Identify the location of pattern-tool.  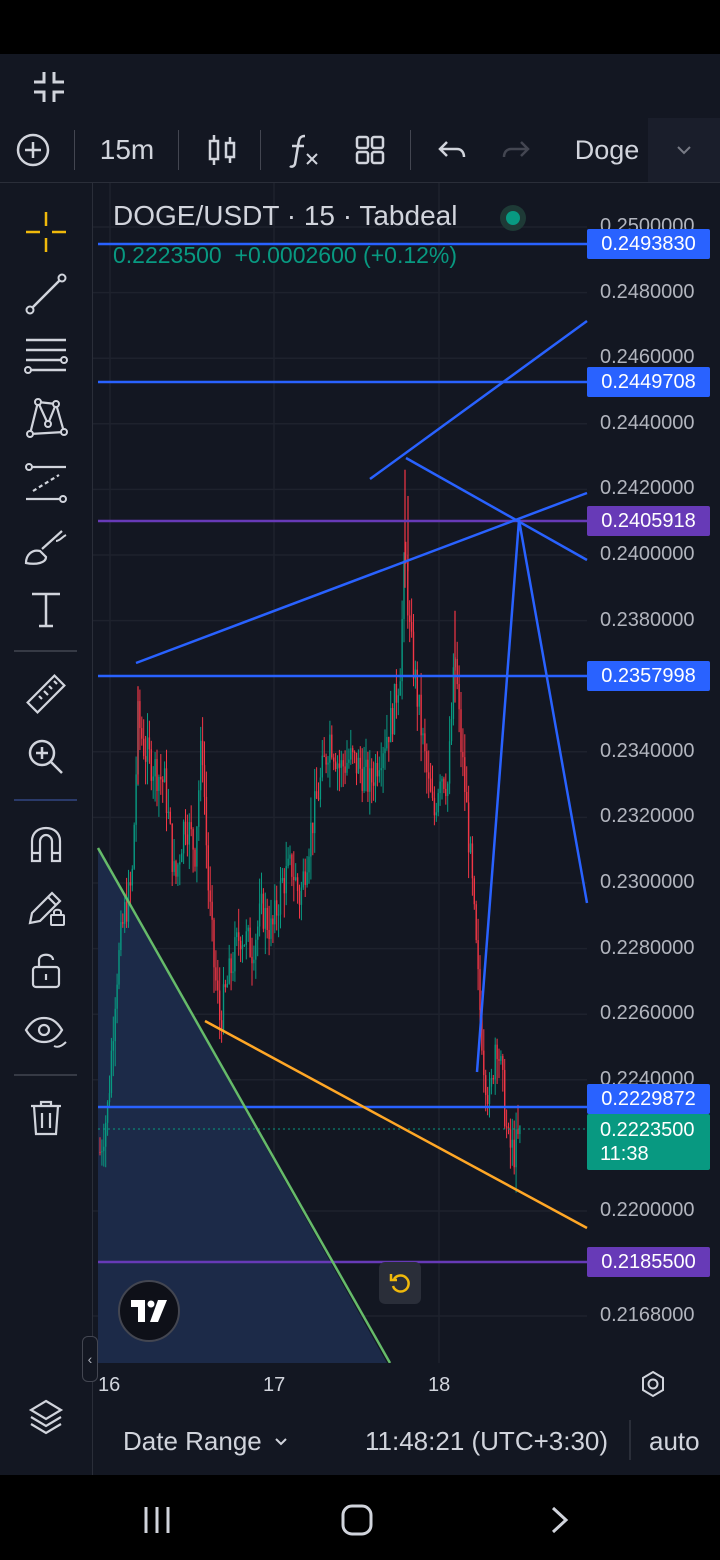
(46, 418).